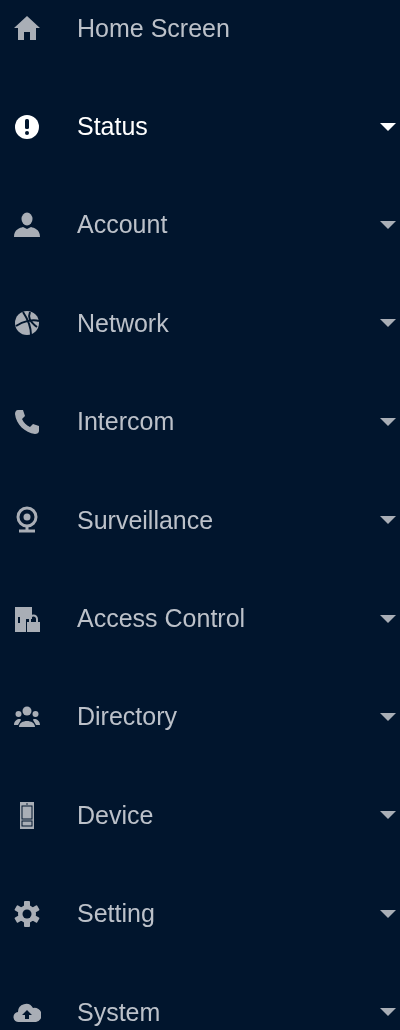 The width and height of the screenshot is (400, 1030). What do you see at coordinates (27, 618) in the screenshot?
I see `door-lock-icon` at bounding box center [27, 618].